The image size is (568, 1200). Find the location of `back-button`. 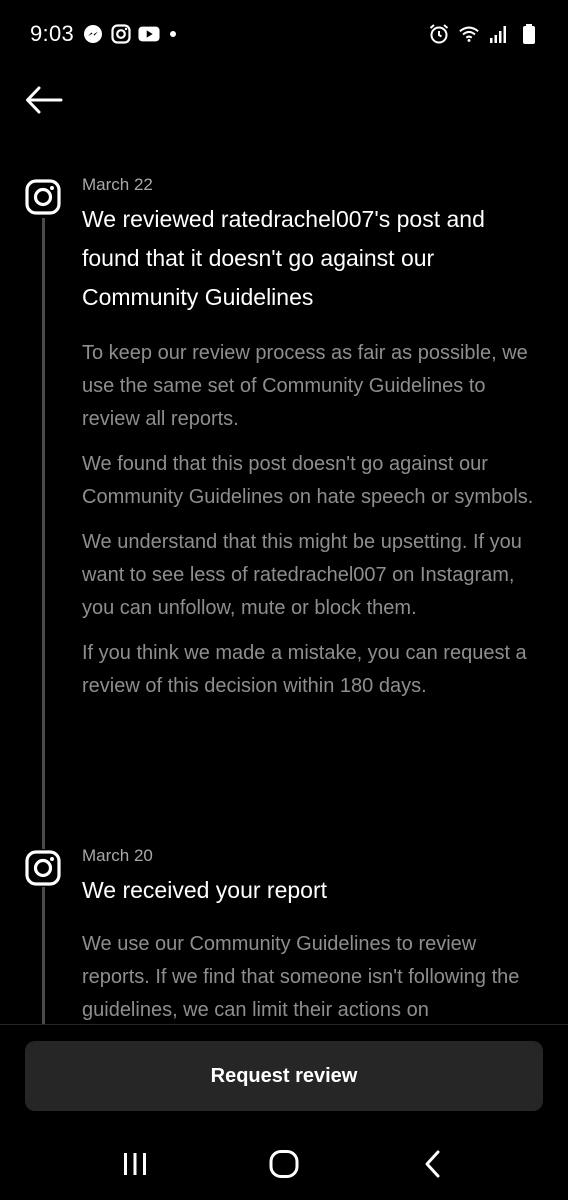

back-button is located at coordinates (44, 102).